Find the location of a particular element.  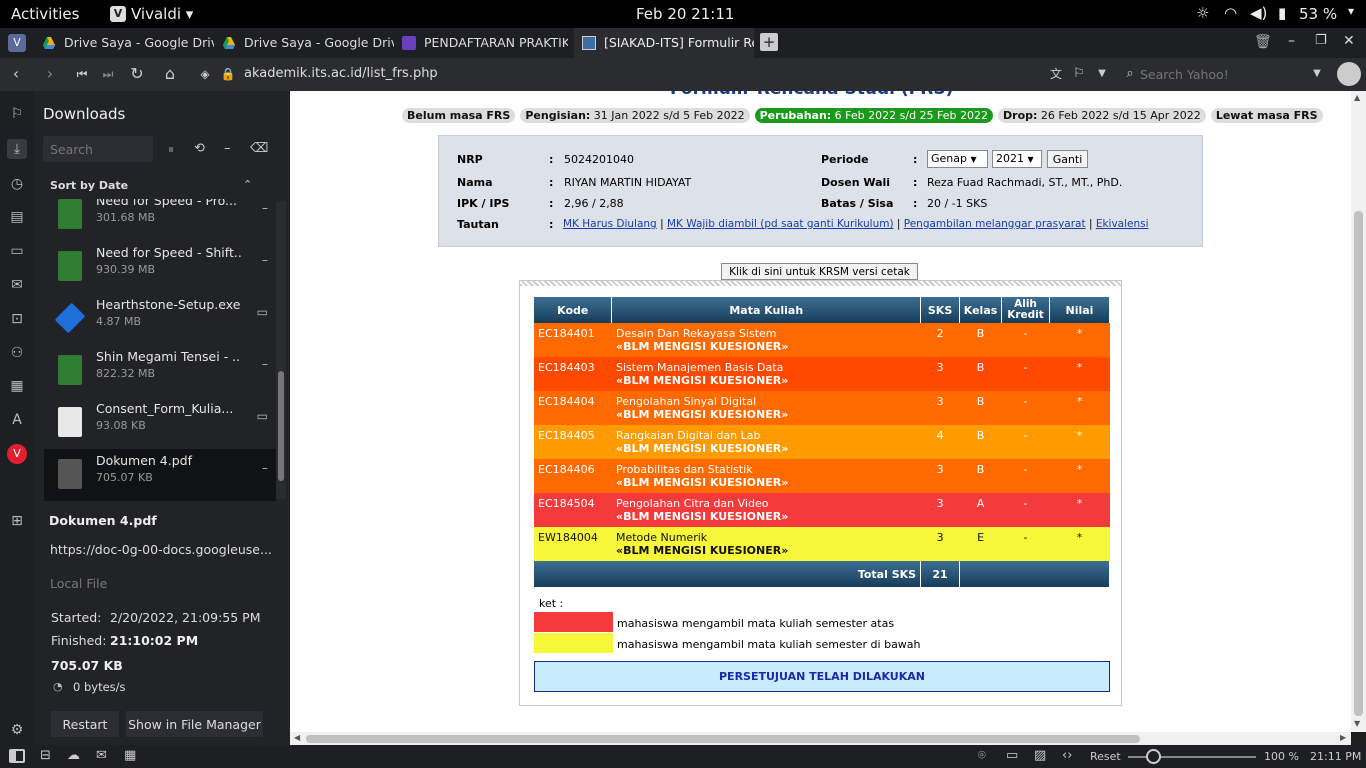

calendar-status-icon: ▦ is located at coordinates (130, 755).